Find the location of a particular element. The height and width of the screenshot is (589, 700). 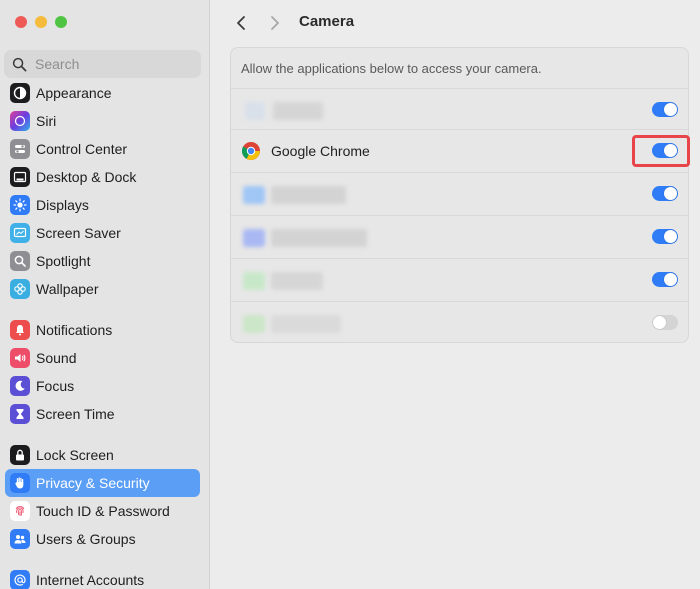

sidebar-item-siri: Siri is located at coordinates (102, 121).